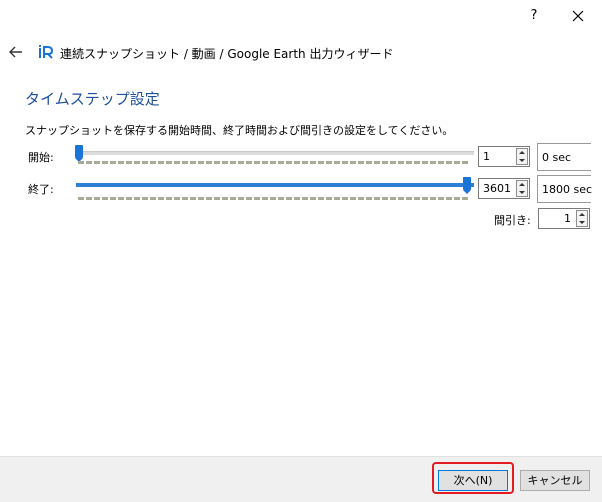  I want to click on close-button, so click(578, 16).